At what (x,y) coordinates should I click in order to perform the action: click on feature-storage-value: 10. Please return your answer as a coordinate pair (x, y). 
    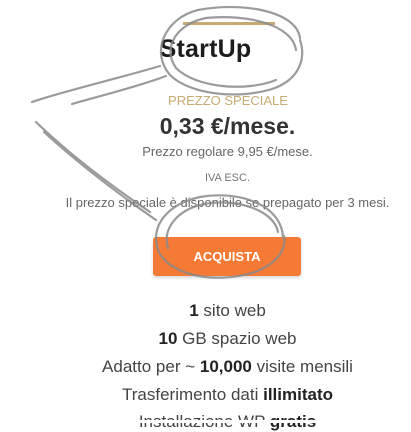
    Looking at the image, I should click on (168, 338).